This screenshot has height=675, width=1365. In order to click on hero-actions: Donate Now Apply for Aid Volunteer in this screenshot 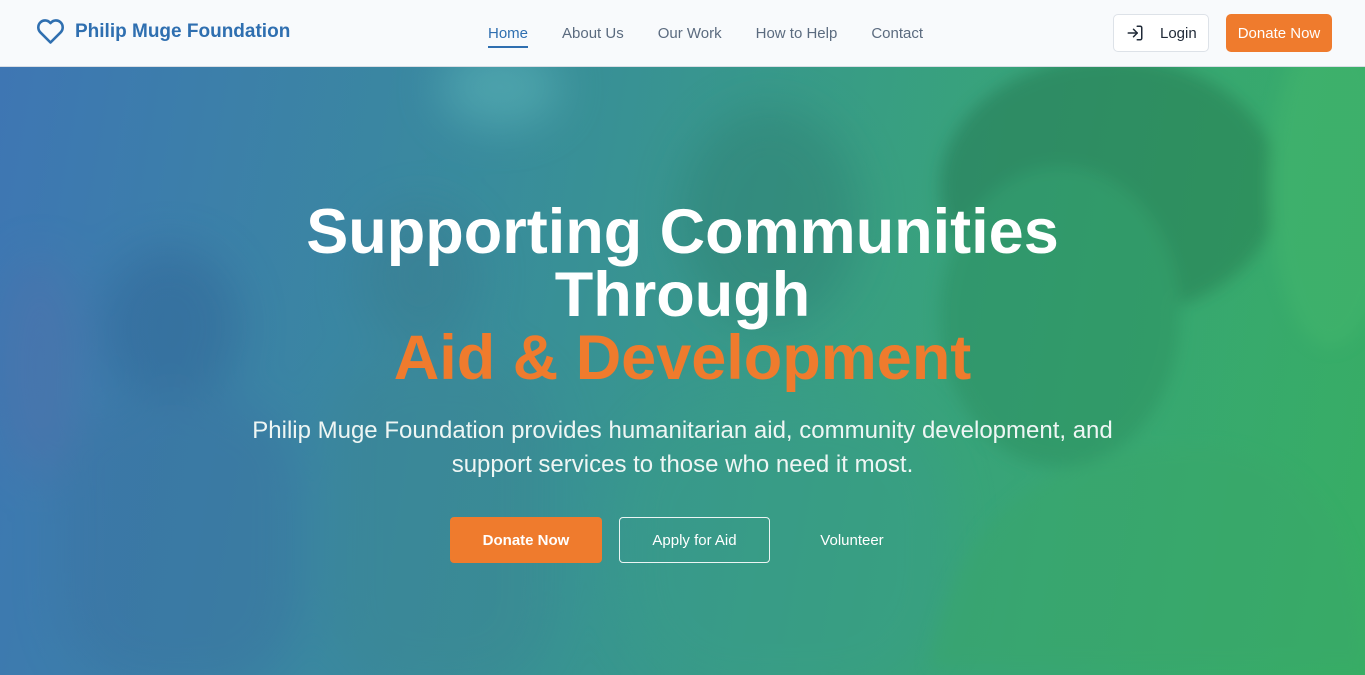, I will do `click(682, 540)`.